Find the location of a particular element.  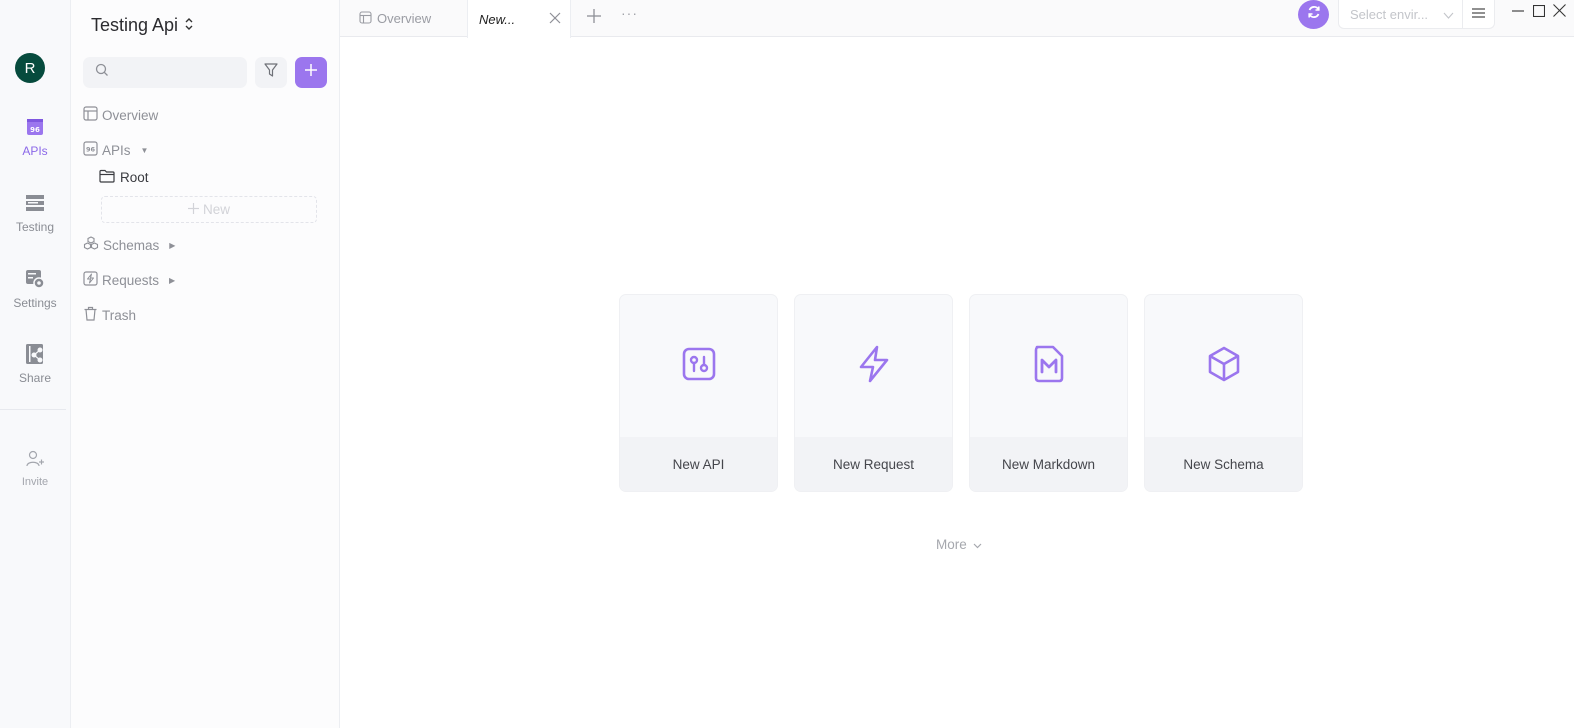

rail-label: APIs is located at coordinates (35, 151).